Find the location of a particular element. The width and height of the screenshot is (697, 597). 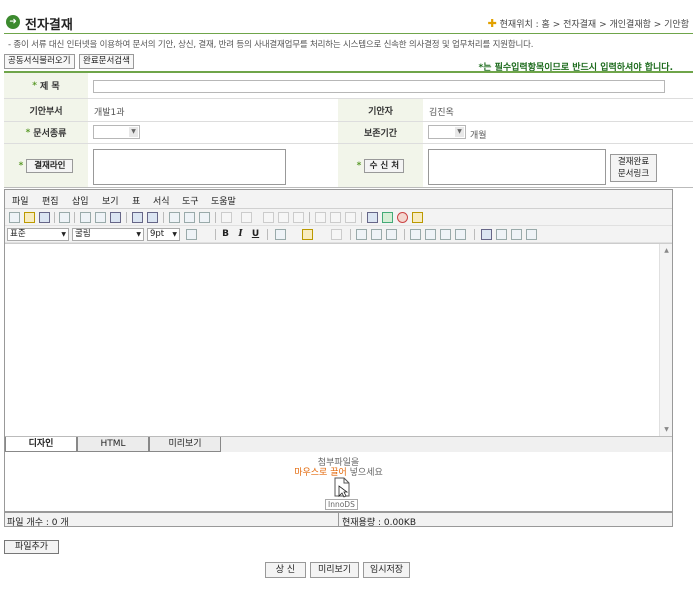

hr-icon is located at coordinates (501, 234).